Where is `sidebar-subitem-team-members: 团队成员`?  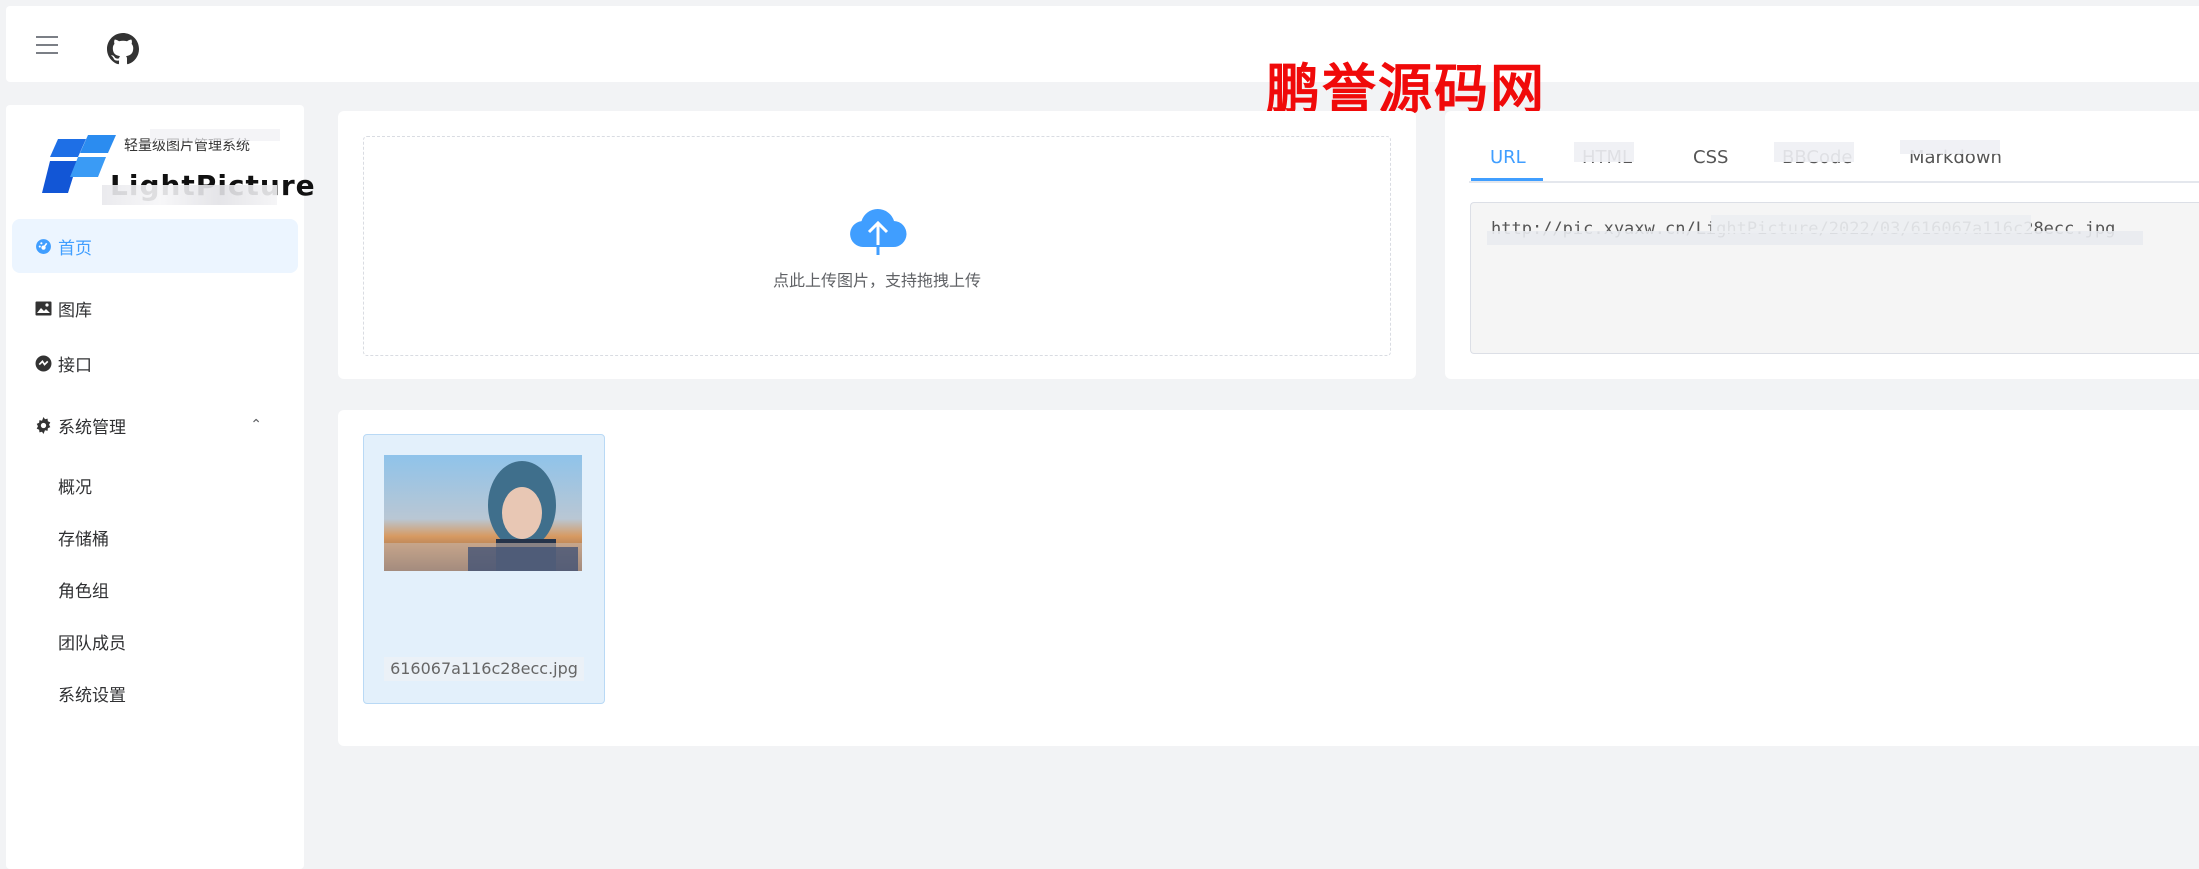 sidebar-subitem-team-members: 团队成员 is located at coordinates (92, 641).